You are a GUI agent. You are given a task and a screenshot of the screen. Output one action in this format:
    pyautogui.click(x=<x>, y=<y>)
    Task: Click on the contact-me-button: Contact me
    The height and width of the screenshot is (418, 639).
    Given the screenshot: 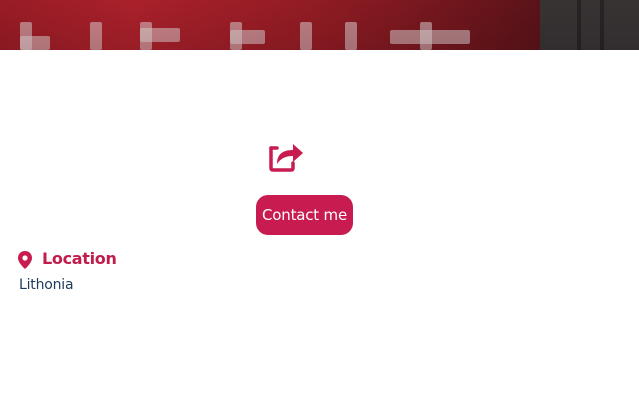 What is the action you would take?
    pyautogui.click(x=304, y=215)
    